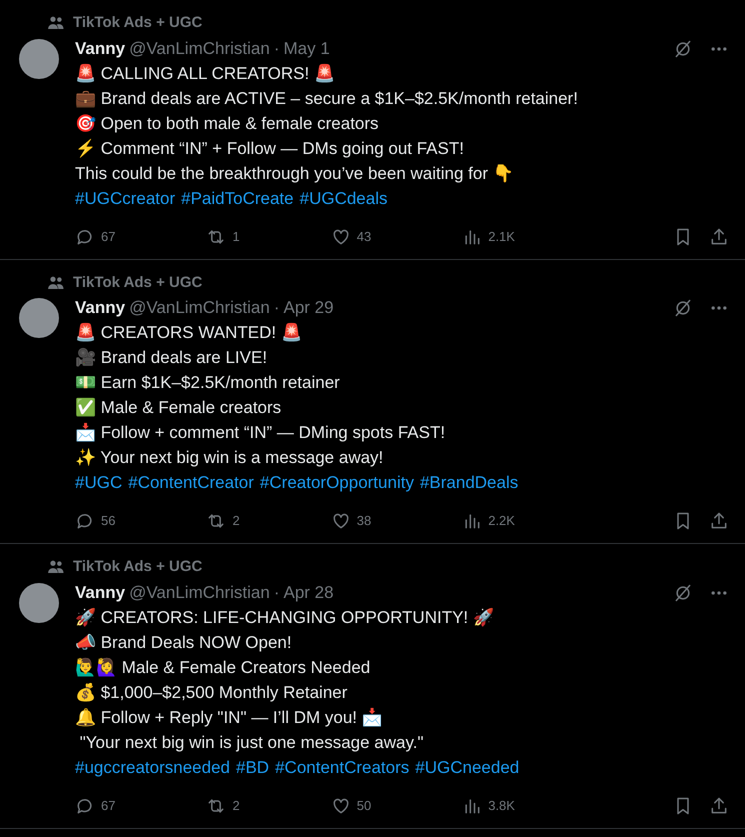 This screenshot has height=837, width=745. What do you see at coordinates (227, 123) in the screenshot?
I see `post-text-line: 🎯 Open to both male & female creators` at bounding box center [227, 123].